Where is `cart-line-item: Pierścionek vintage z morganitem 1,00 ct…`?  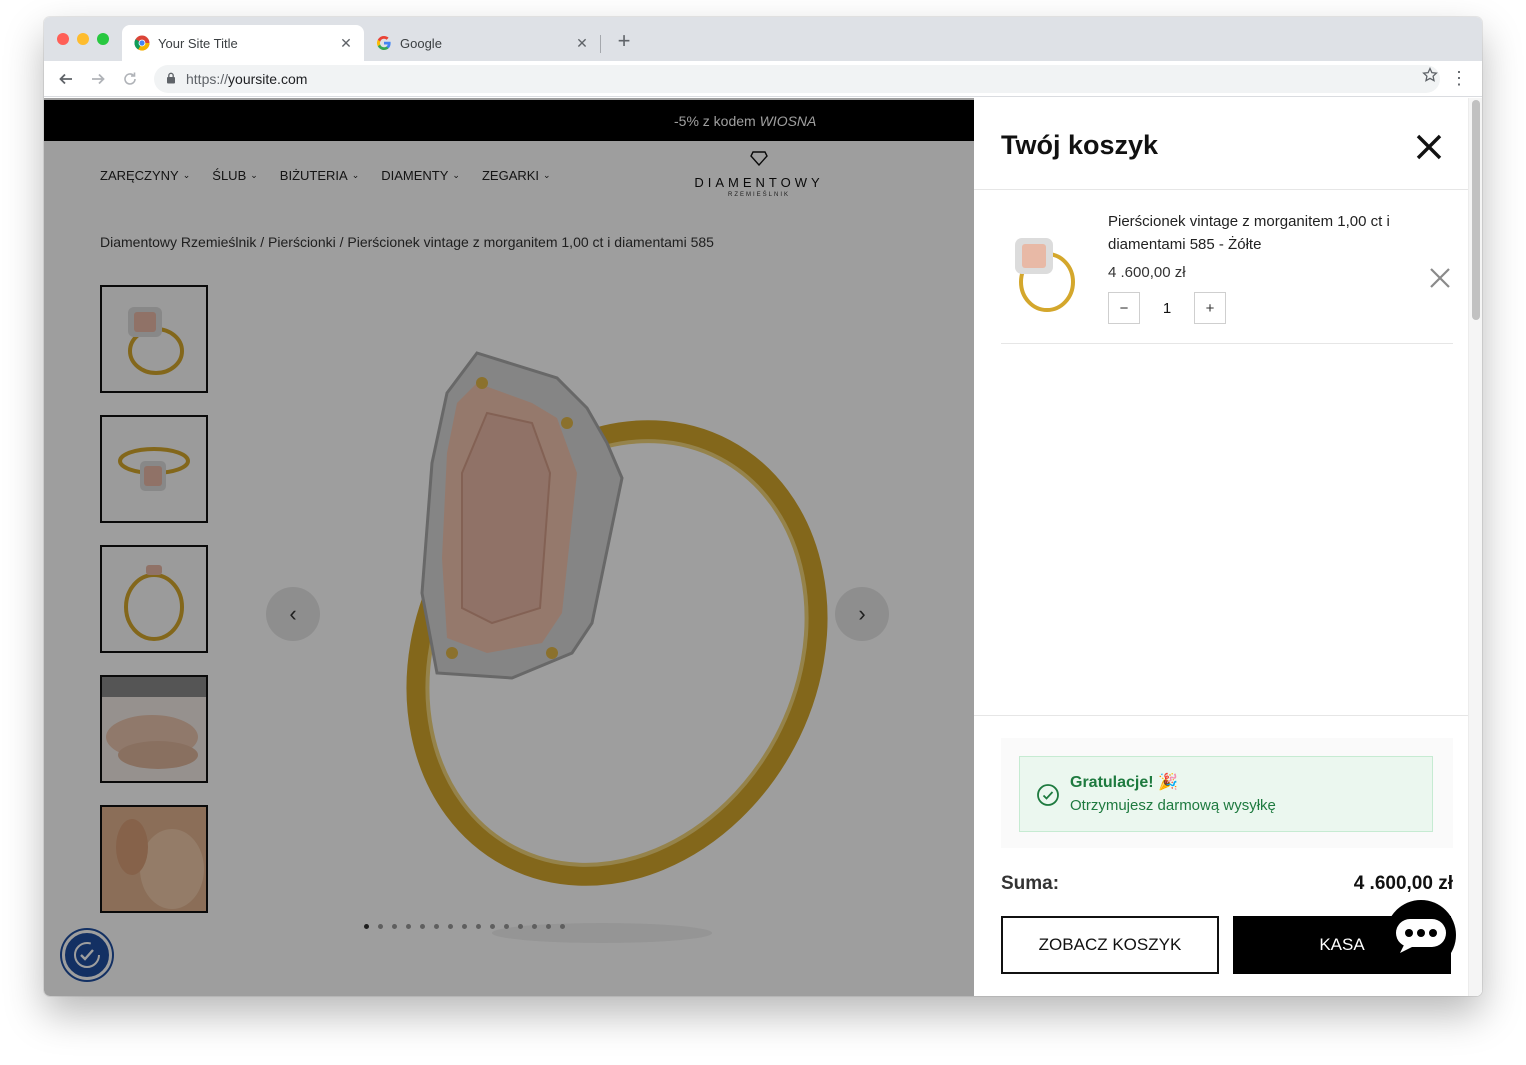
cart-line-item: Pierścionek vintage z morganitem 1,00 ct… is located at coordinates (1227, 276).